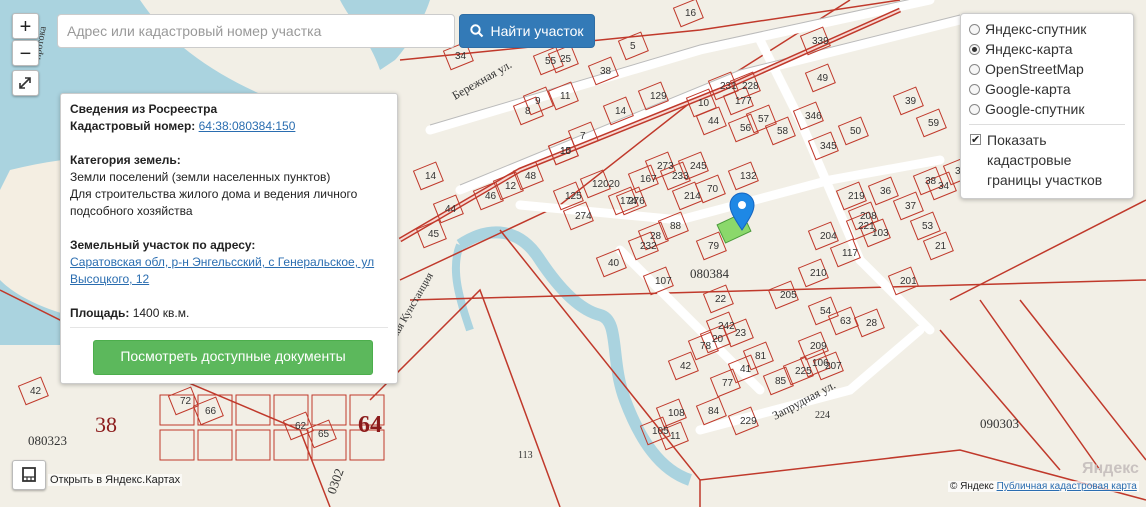 This screenshot has height=507, width=1146. Describe the element at coordinates (1047, 124) in the screenshot. I see `layers-divider` at that location.